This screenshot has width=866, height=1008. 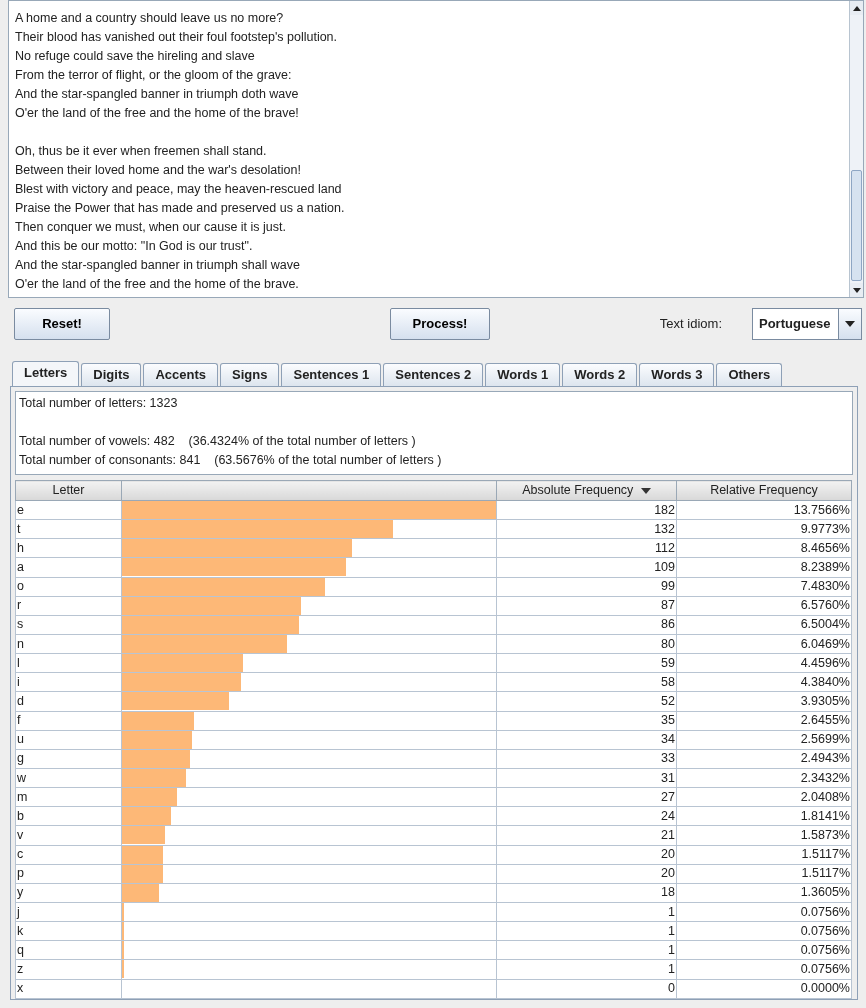 What do you see at coordinates (764, 548) in the screenshot?
I see `table-cell: 8.4656%` at bounding box center [764, 548].